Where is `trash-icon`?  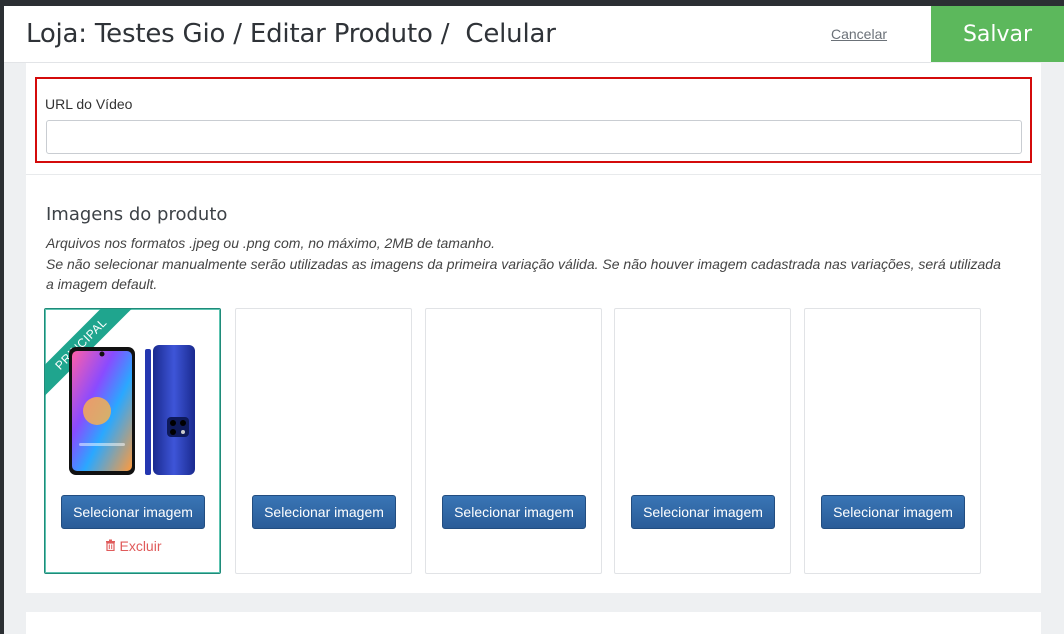
trash-icon is located at coordinates (110, 546).